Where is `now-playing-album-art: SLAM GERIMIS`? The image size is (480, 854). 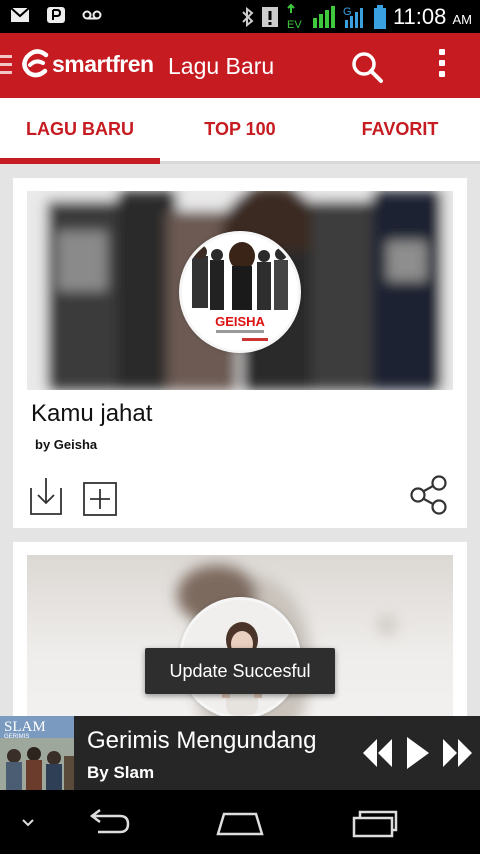
now-playing-album-art: SLAM GERIMIS is located at coordinates (37, 753).